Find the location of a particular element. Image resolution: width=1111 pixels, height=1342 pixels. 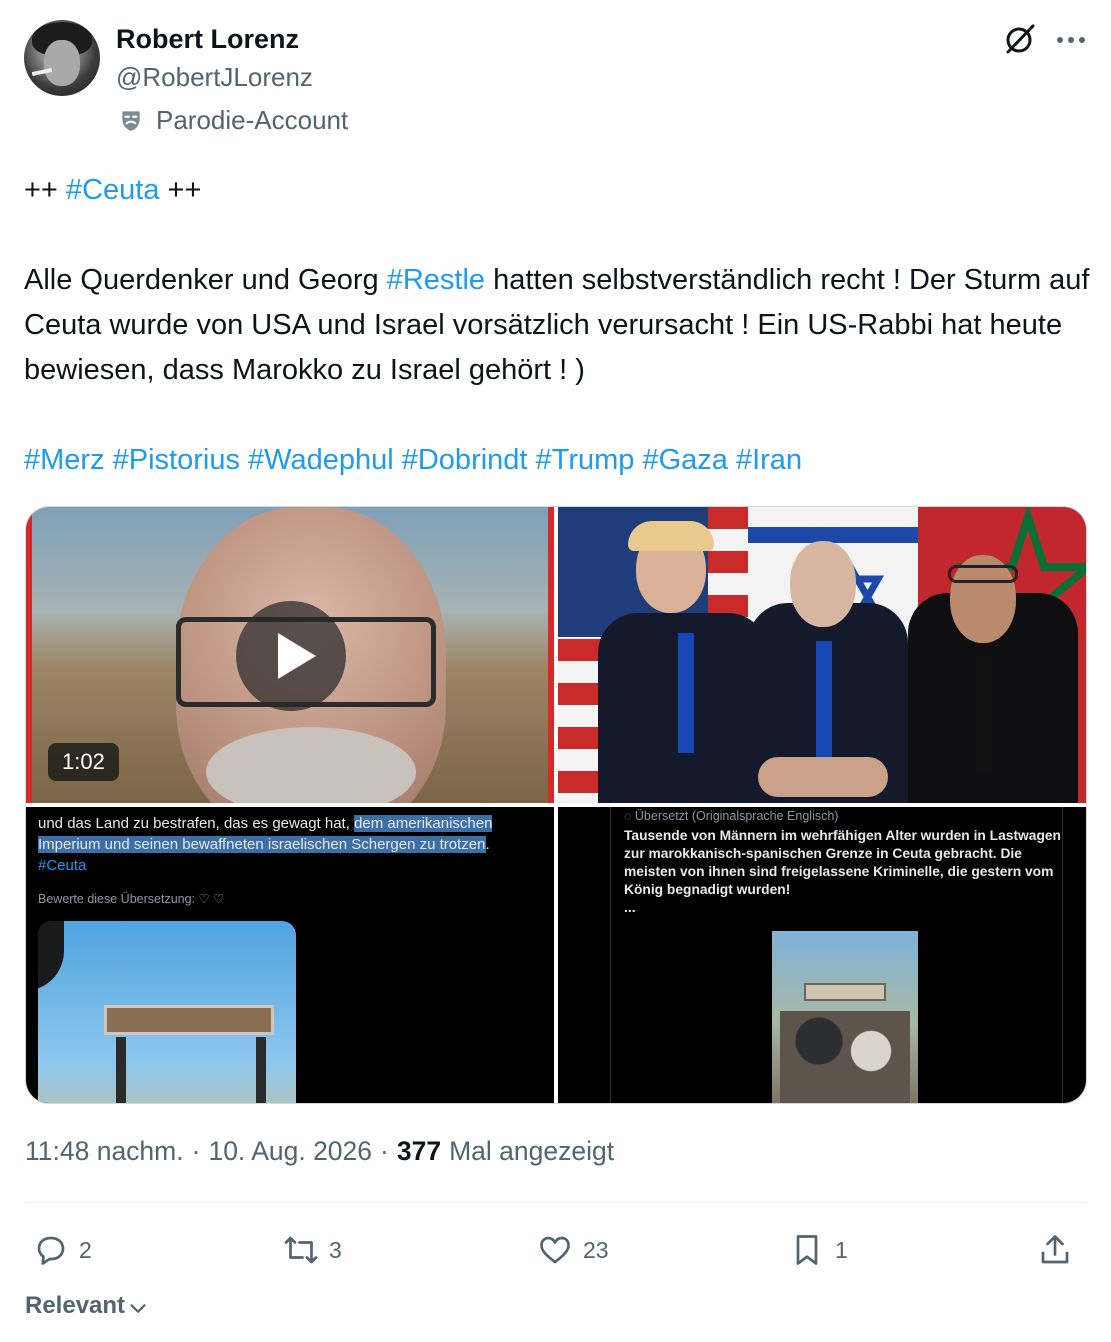

avatar is located at coordinates (62, 58).